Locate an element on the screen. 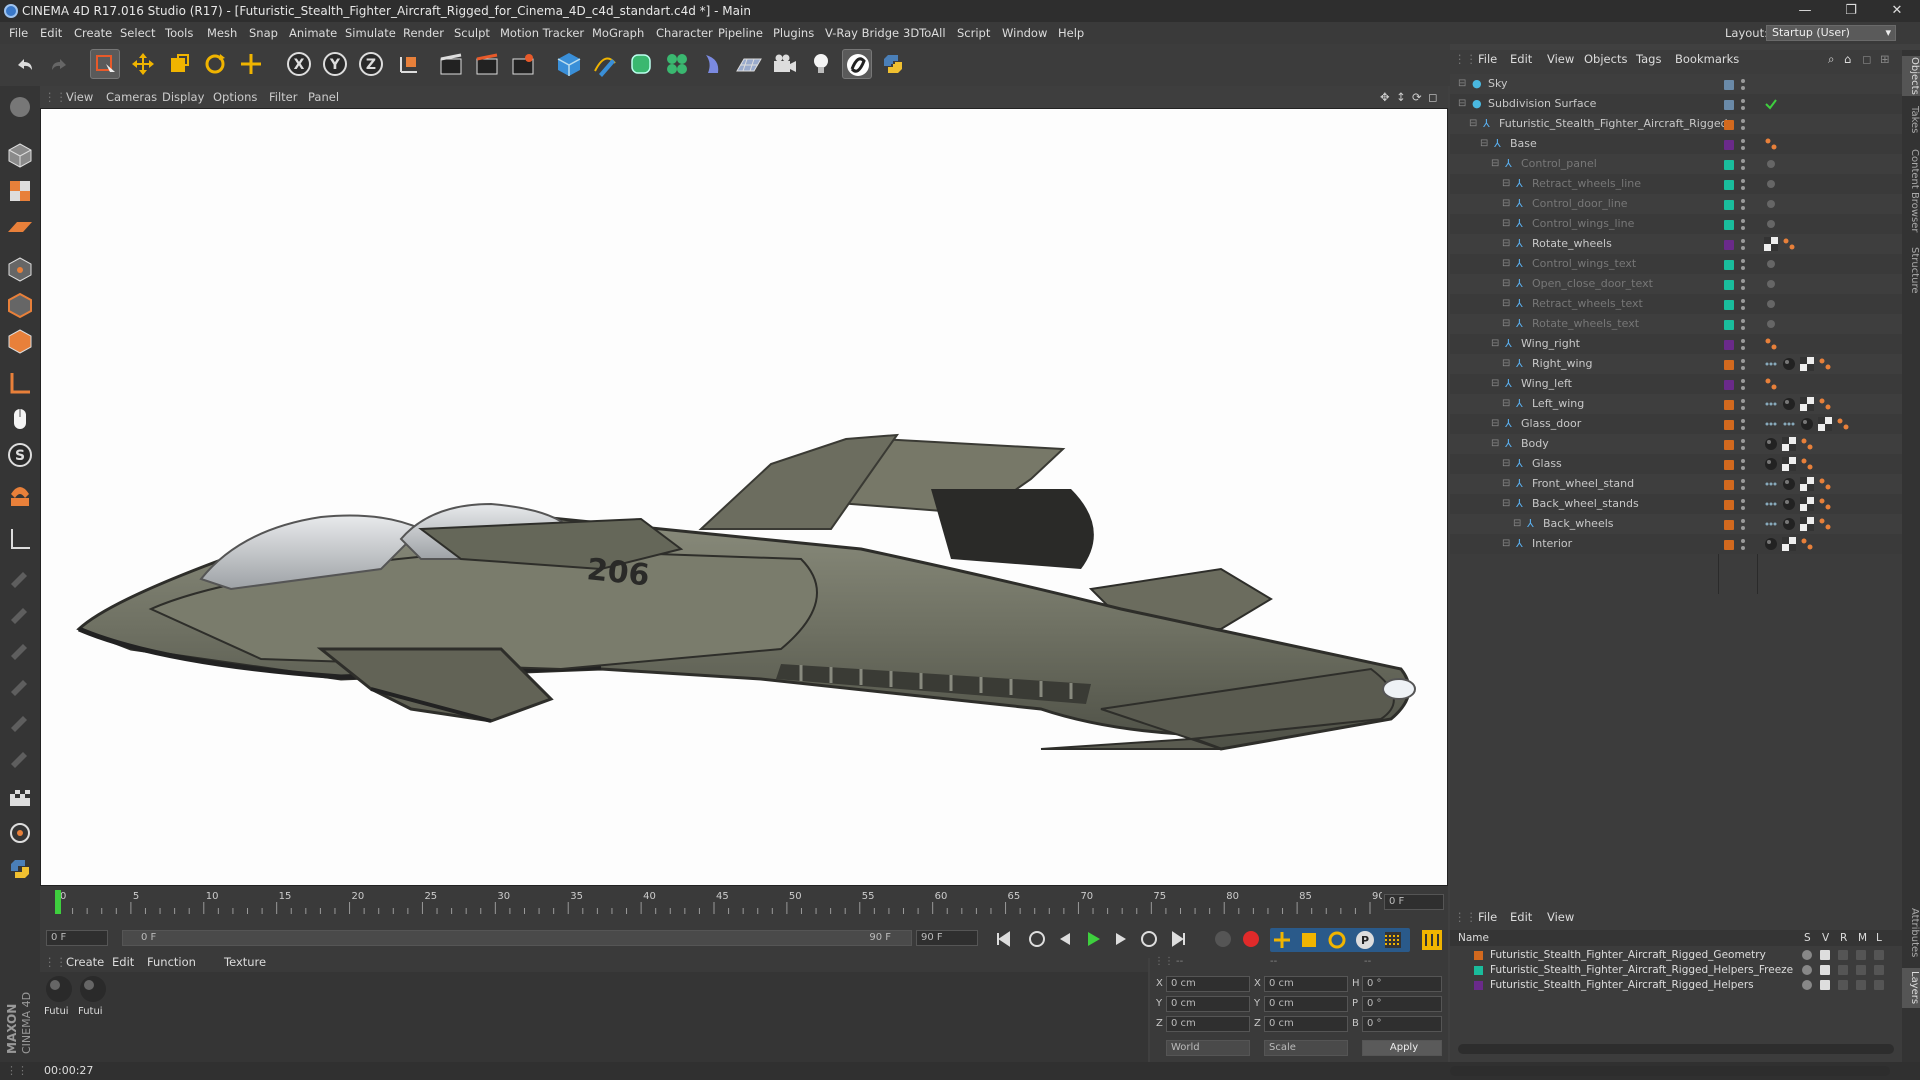 The width and height of the screenshot is (1920, 1080). sculpt-tool-3-button is located at coordinates (20, 647).